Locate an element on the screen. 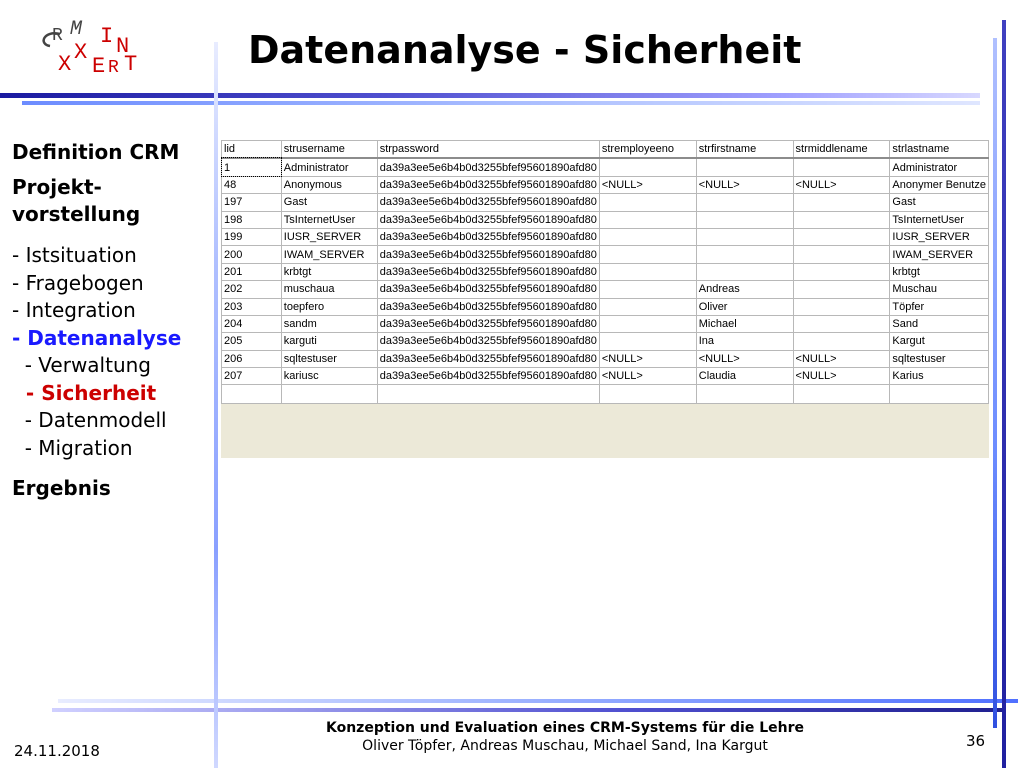  table-cell: muschaua is located at coordinates (329, 289).